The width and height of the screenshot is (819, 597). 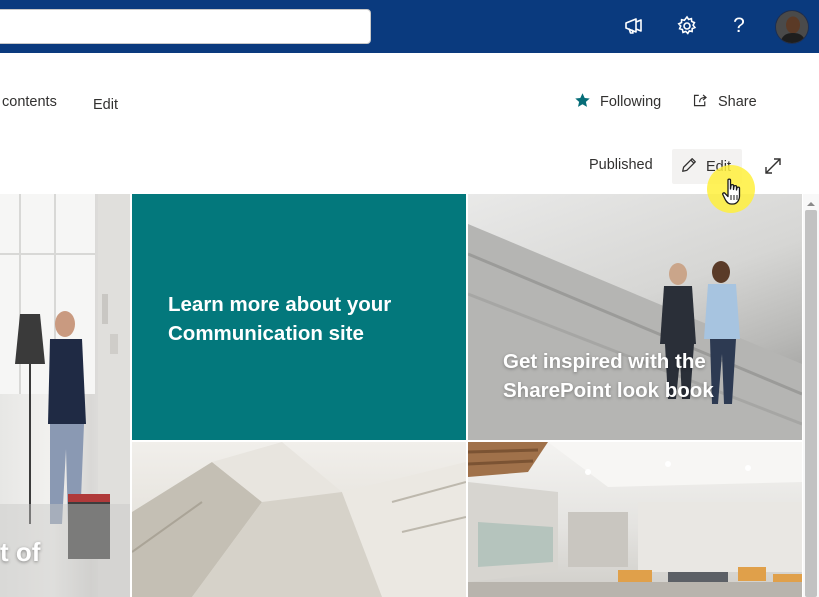 I want to click on scrollbar-thumb, so click(x=811, y=403).